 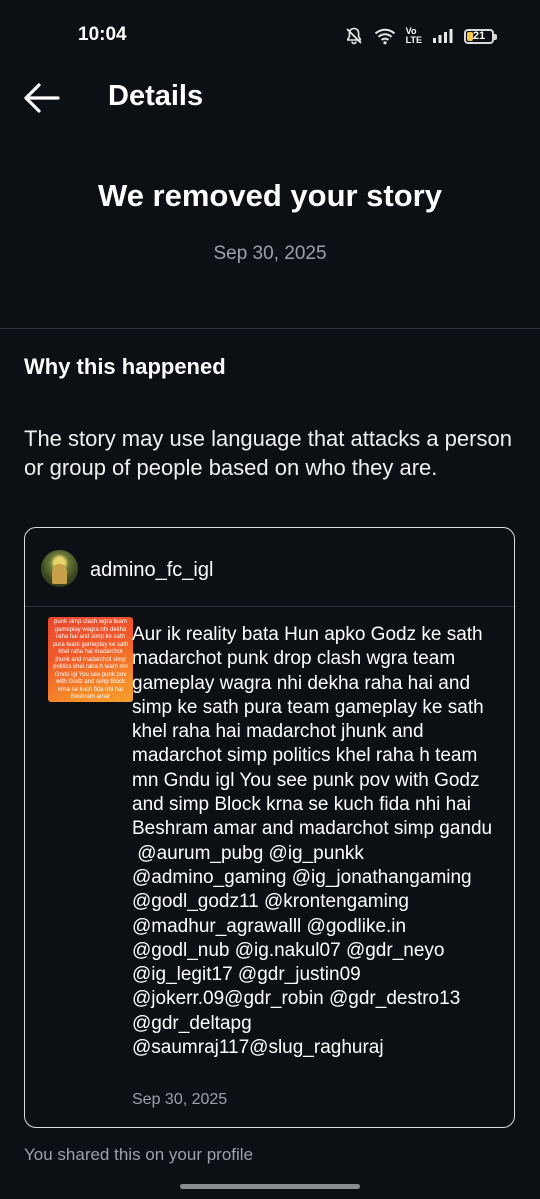 What do you see at coordinates (443, 36) in the screenshot?
I see `signal-icon` at bounding box center [443, 36].